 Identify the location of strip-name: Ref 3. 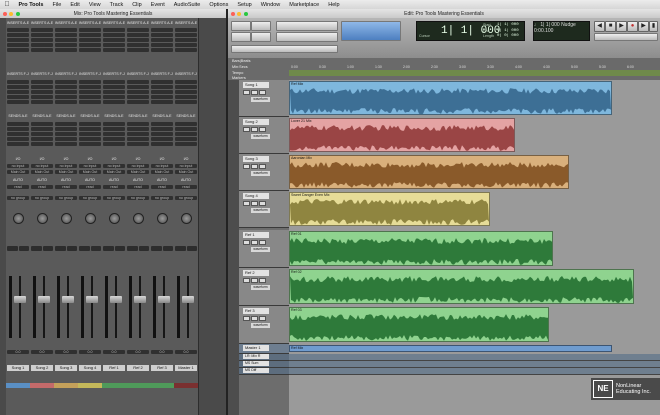
(162, 368).